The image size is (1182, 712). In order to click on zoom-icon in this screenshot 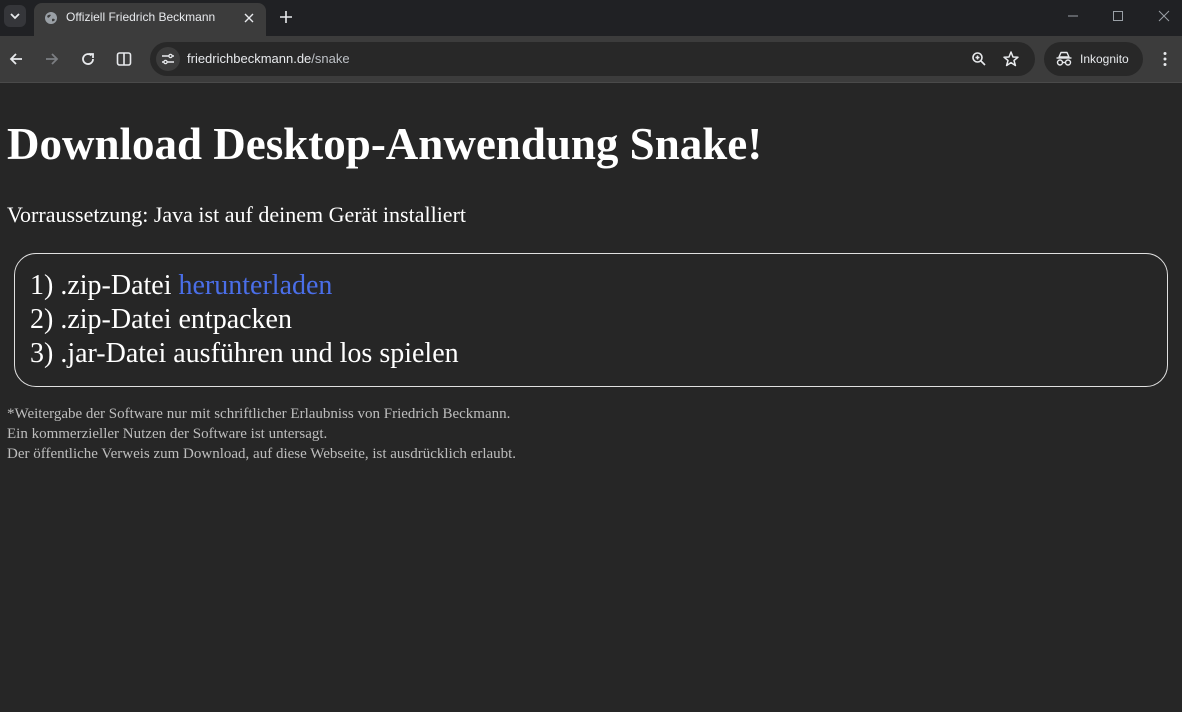, I will do `click(979, 59)`.